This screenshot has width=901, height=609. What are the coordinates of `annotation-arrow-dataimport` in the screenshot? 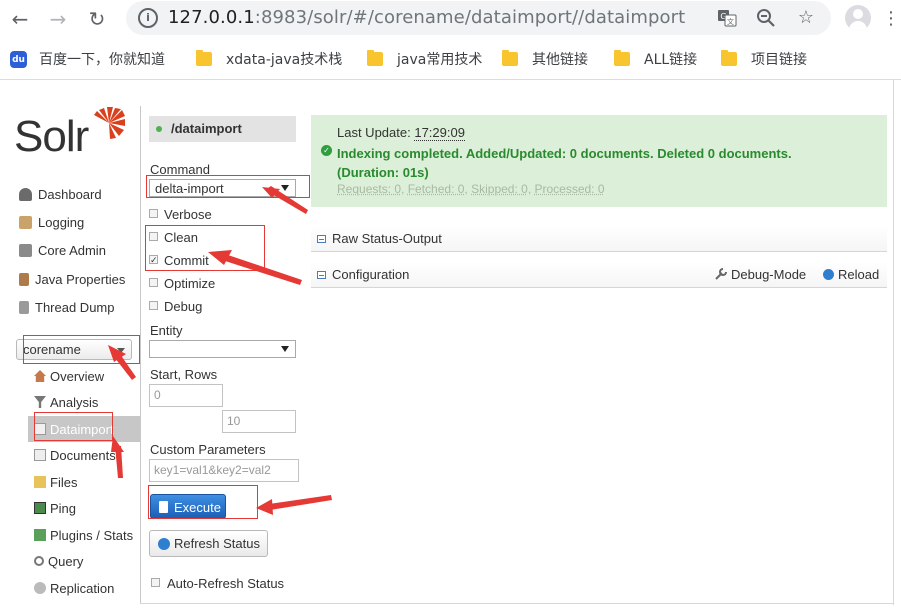 It's located at (117, 457).